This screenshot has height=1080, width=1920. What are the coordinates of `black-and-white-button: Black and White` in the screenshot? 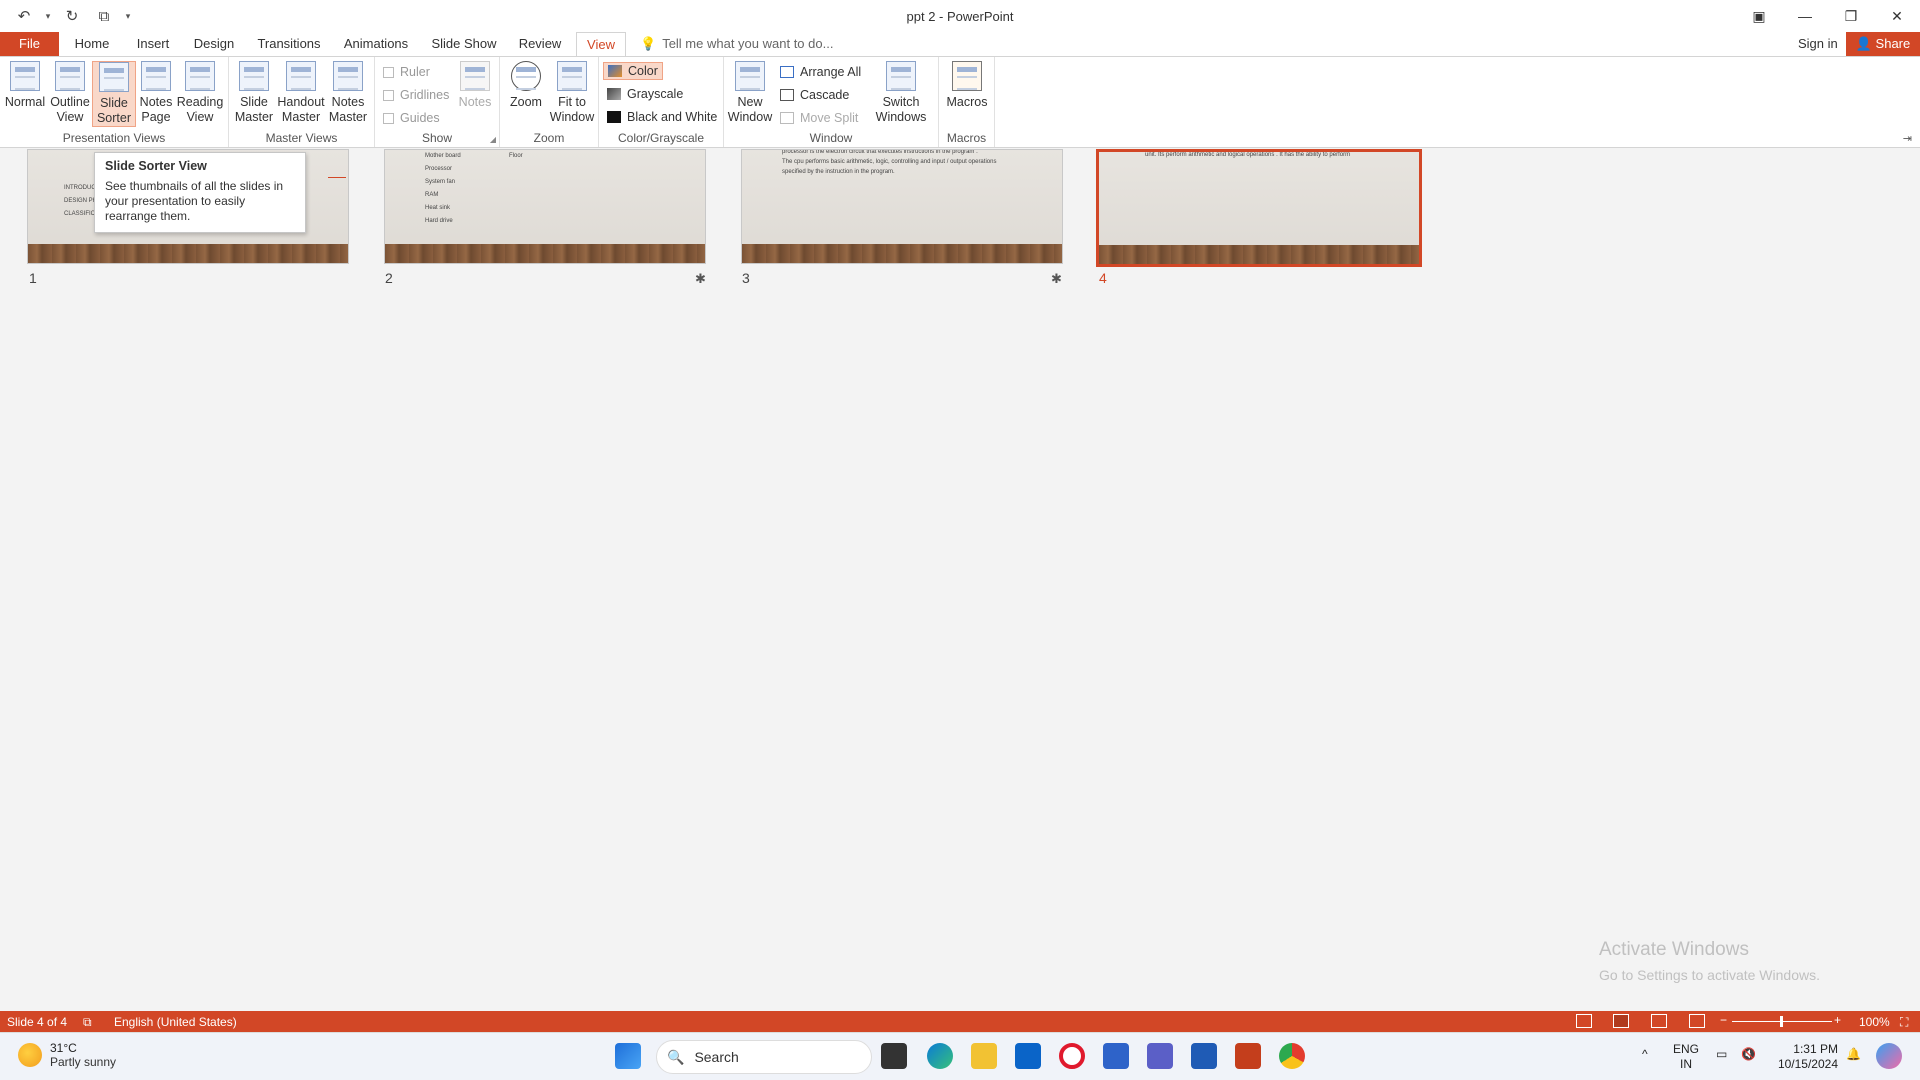 It's located at (662, 117).